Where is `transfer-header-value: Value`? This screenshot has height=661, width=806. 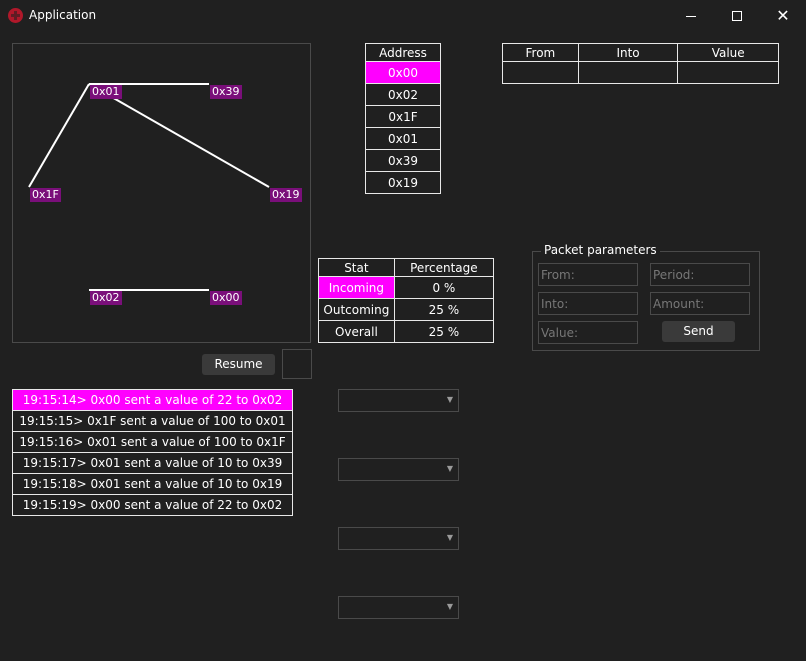
transfer-header-value: Value is located at coordinates (728, 52).